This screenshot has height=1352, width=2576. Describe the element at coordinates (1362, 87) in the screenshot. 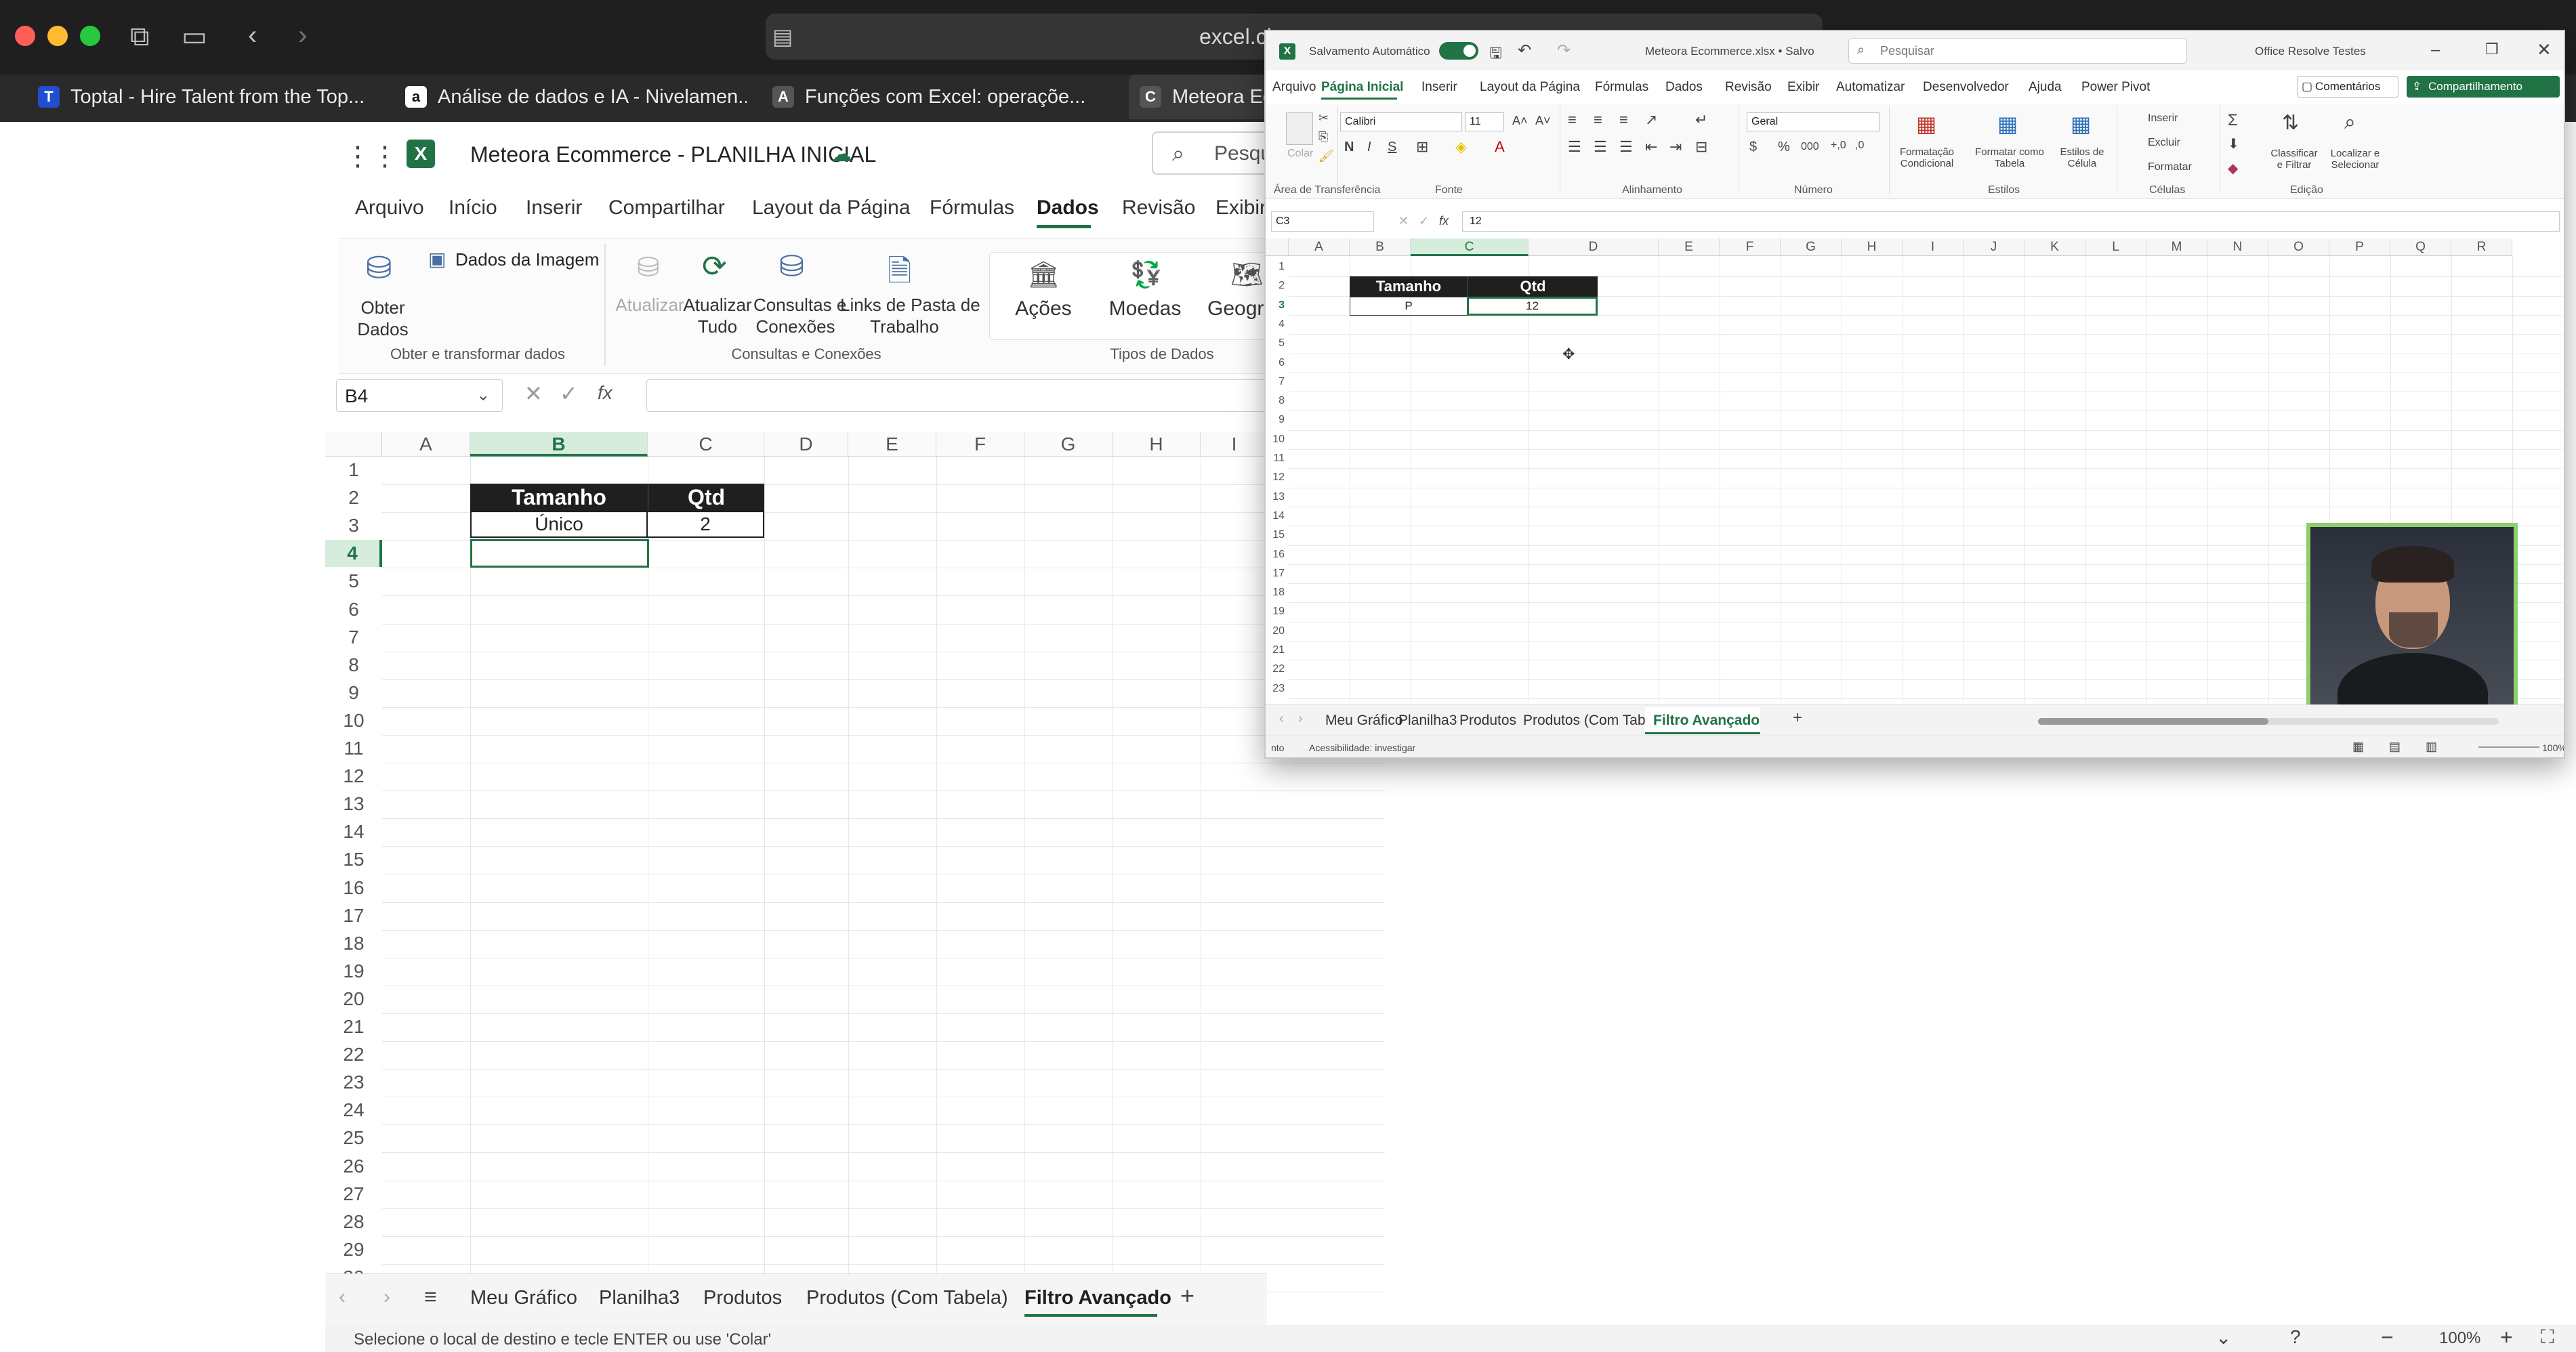

I see `tab-pagina-inicial: Página Inicial` at that location.